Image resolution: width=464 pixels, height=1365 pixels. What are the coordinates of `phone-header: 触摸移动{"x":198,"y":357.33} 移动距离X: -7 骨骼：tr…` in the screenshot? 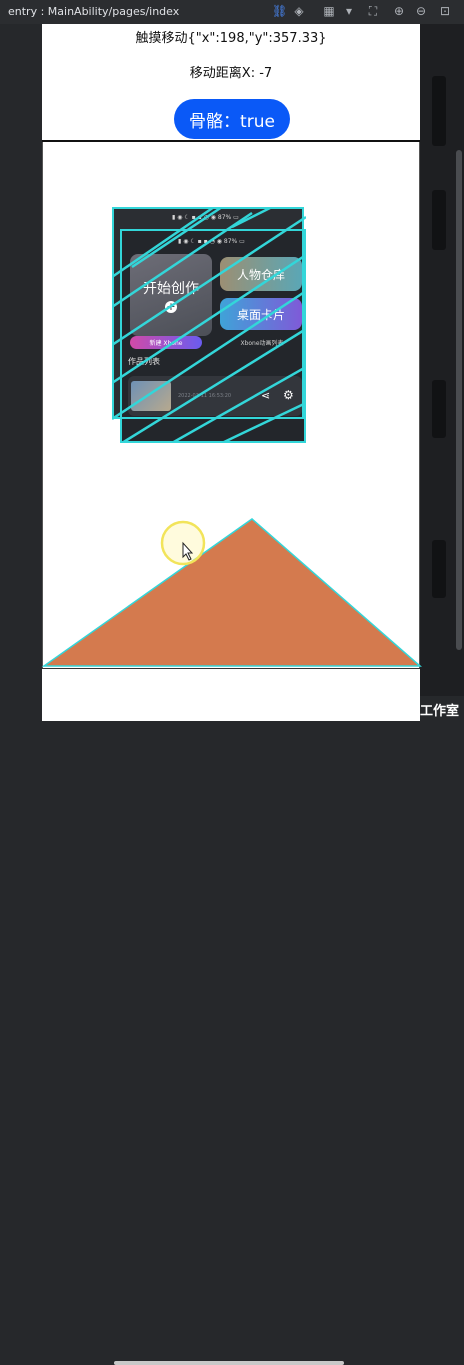 It's located at (231, 82).